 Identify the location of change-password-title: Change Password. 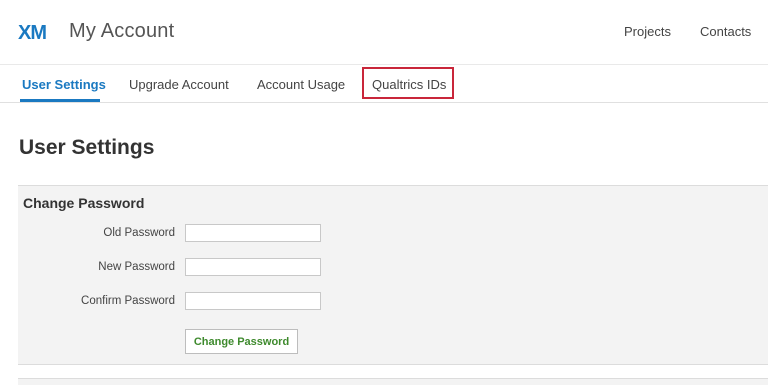
(84, 203).